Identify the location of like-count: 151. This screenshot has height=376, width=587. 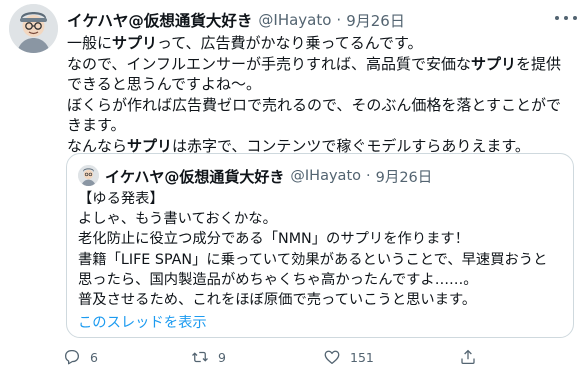
(362, 357).